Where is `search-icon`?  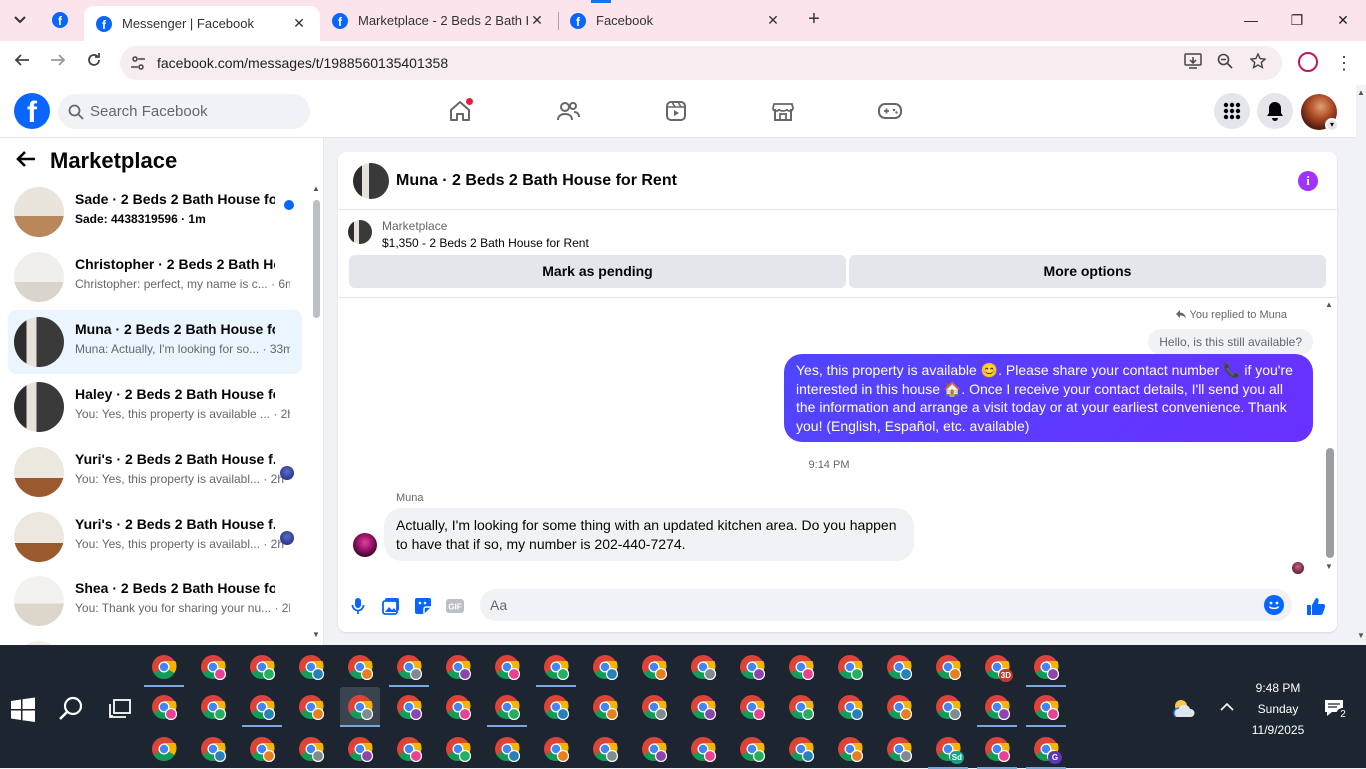 search-icon is located at coordinates (72, 709).